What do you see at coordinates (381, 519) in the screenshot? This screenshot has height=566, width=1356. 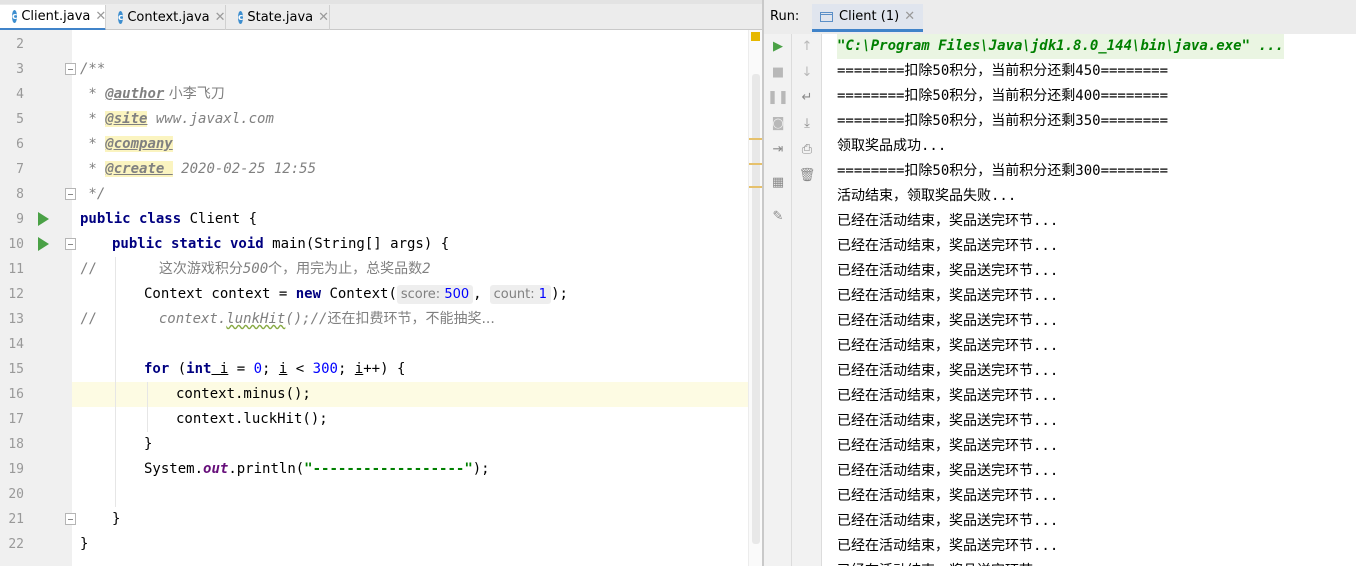 I see `code-line: 21}` at bounding box center [381, 519].